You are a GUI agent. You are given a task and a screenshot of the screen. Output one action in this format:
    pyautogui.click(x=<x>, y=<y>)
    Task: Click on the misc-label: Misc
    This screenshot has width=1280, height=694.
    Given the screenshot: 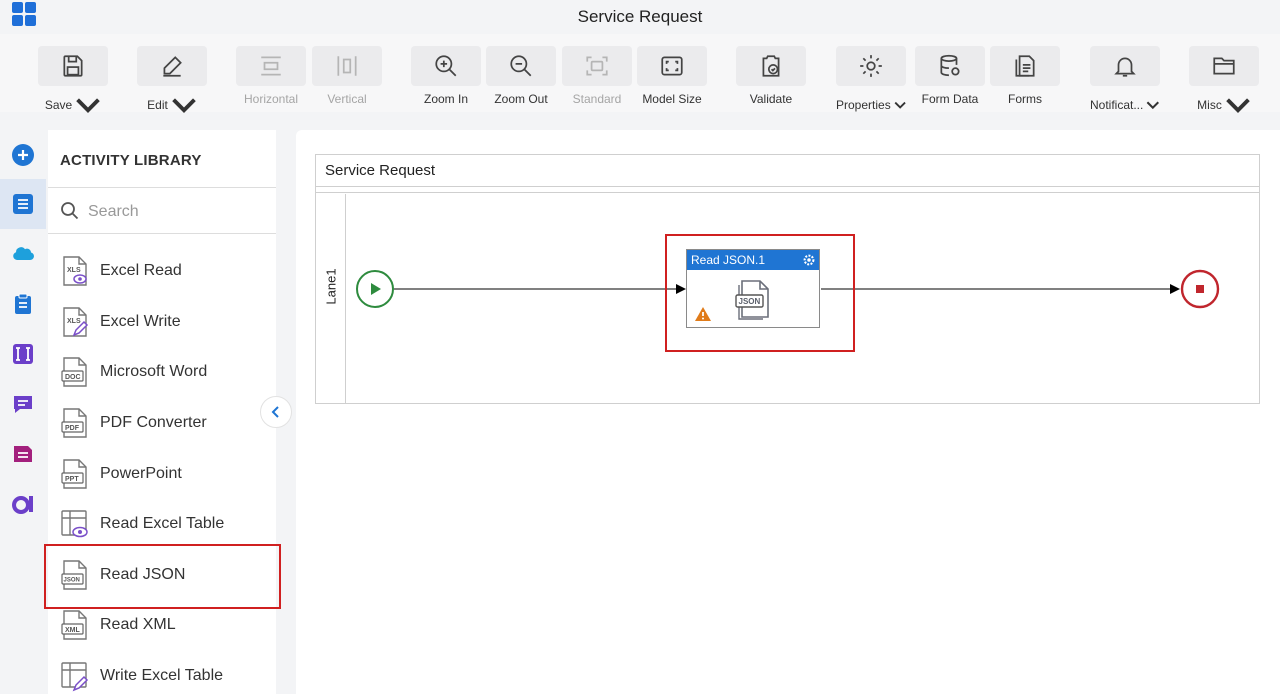 What is the action you would take?
    pyautogui.click(x=1209, y=105)
    